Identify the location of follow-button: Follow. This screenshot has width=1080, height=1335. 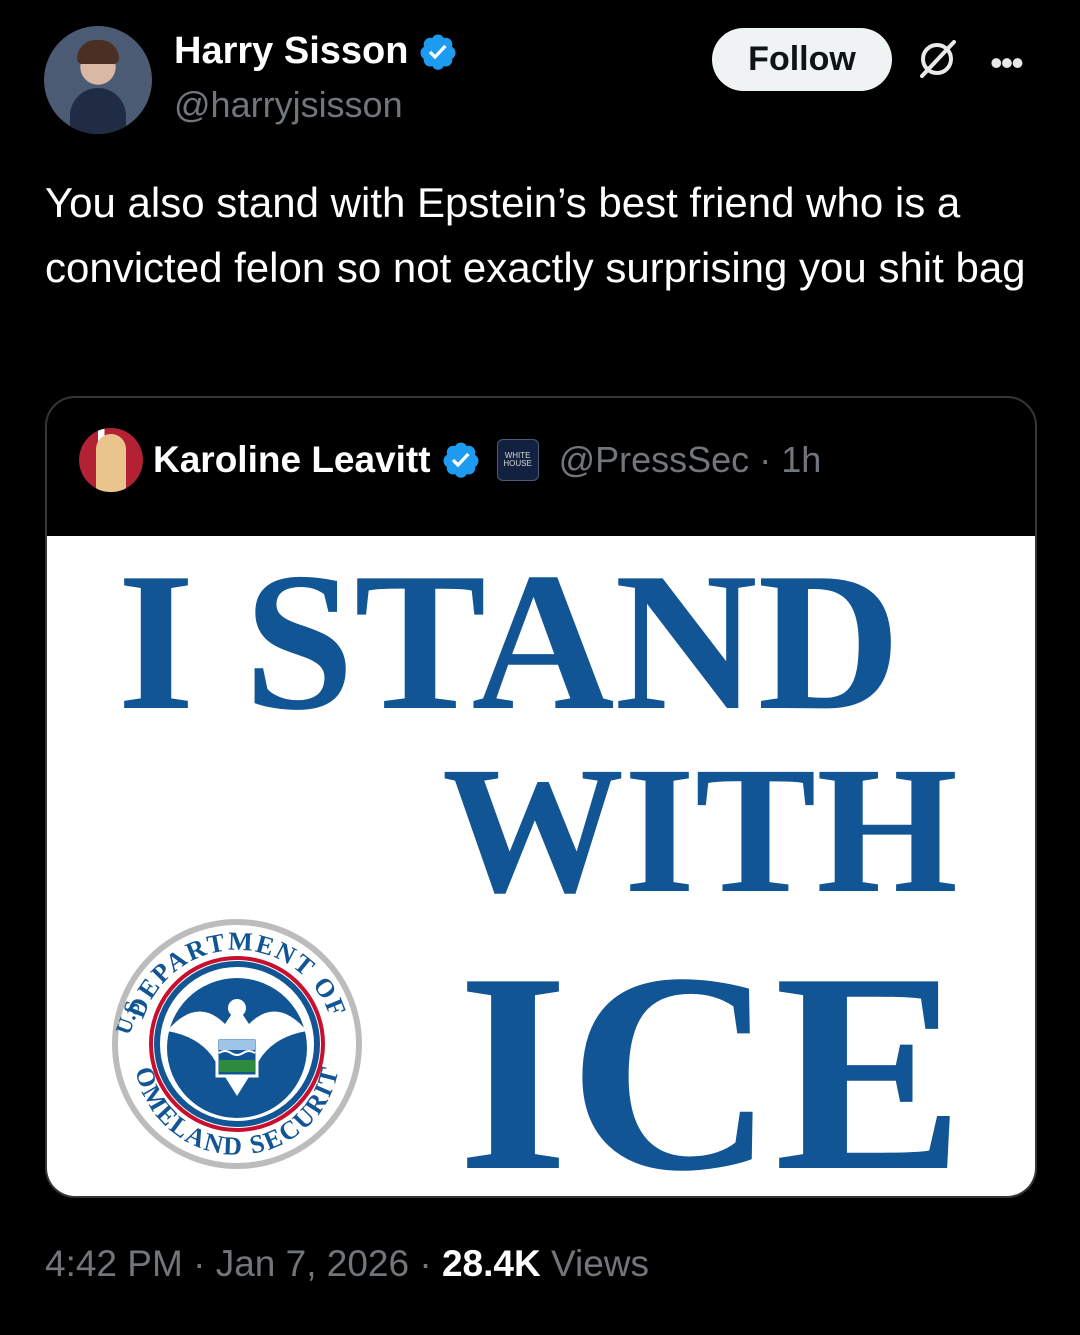
(802, 59).